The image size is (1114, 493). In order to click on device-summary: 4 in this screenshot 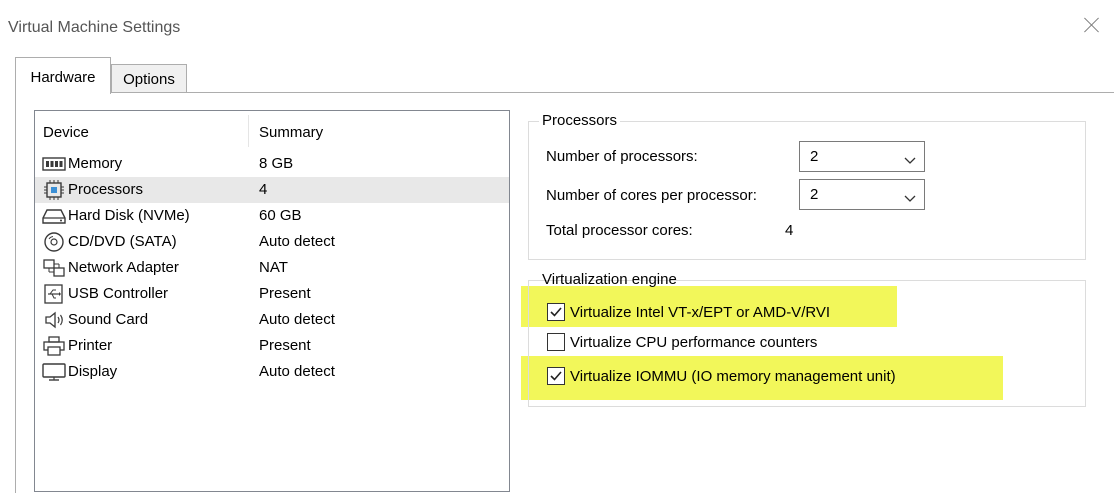, I will do `click(263, 189)`.